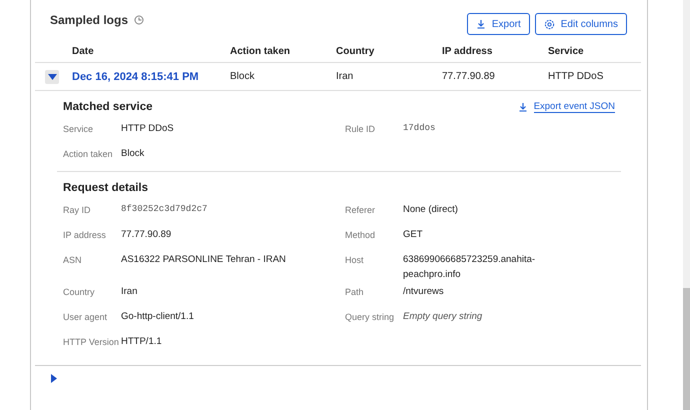  Describe the element at coordinates (107, 107) in the screenshot. I see `section-heading: Matched service` at that location.